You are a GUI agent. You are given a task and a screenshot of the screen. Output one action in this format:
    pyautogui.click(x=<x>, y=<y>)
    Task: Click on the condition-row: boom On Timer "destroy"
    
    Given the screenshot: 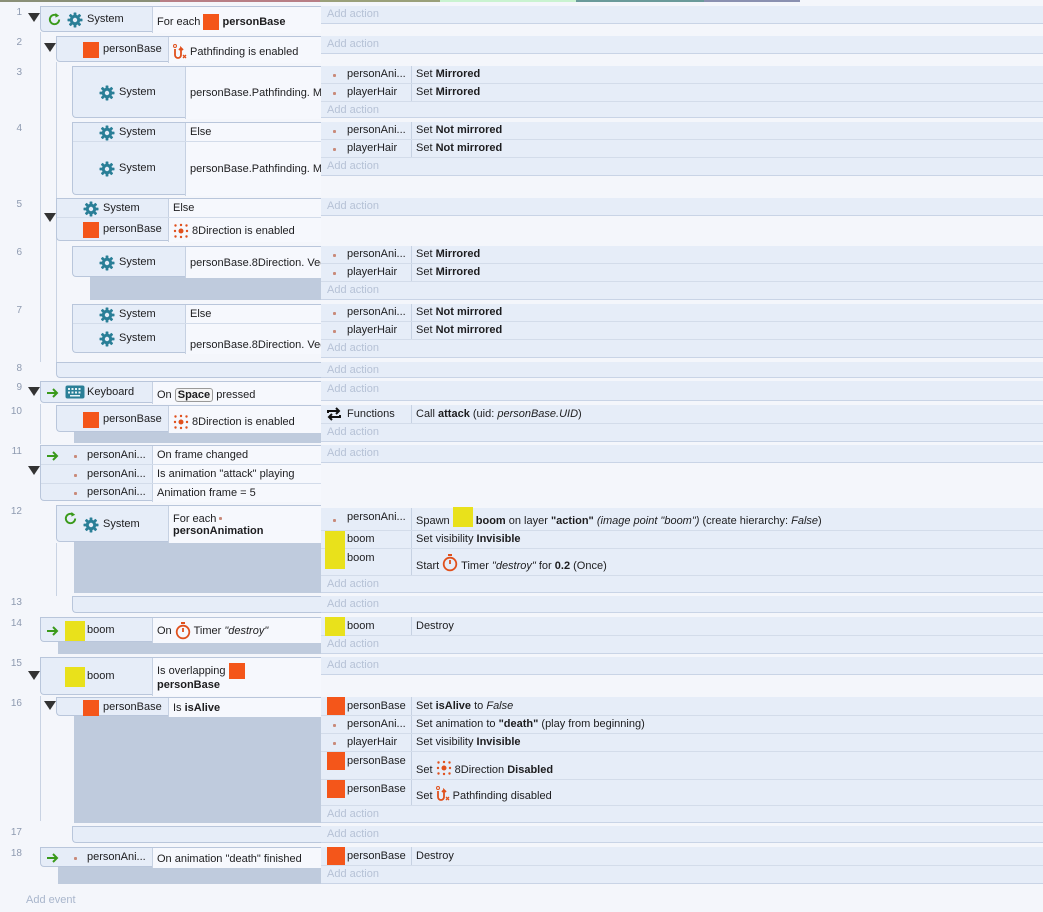 What is the action you would take?
    pyautogui.click(x=181, y=630)
    